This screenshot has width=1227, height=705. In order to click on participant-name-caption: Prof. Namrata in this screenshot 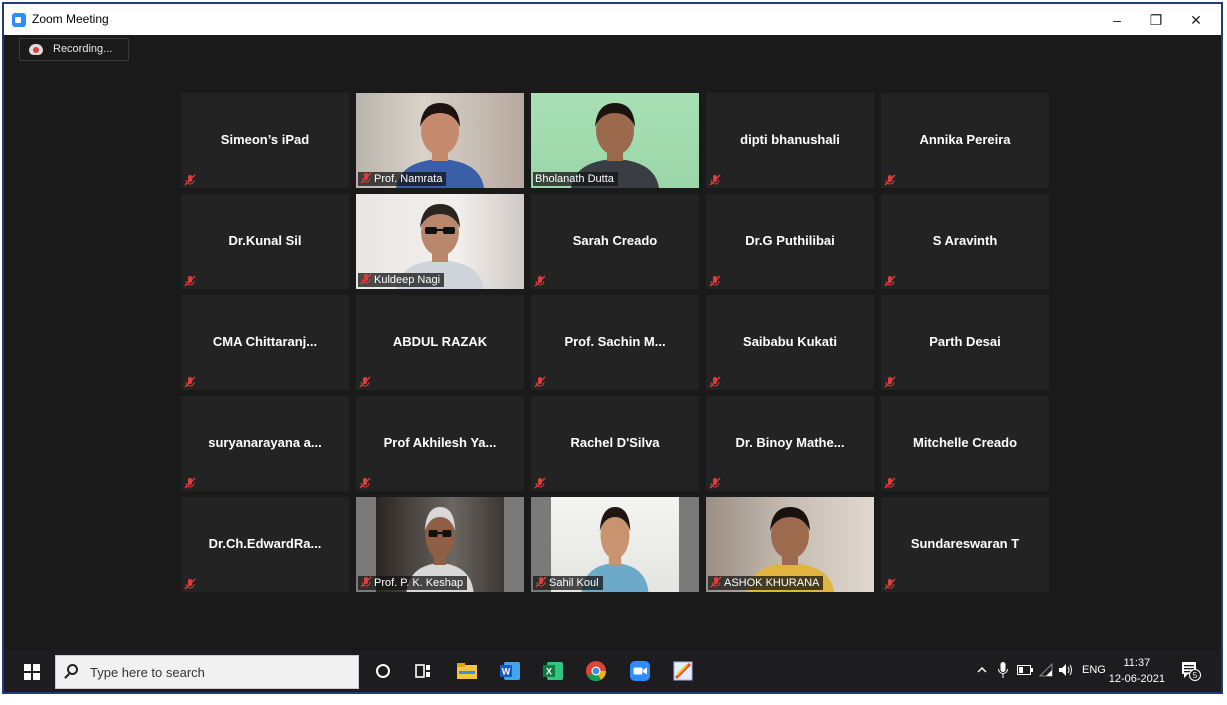, I will do `click(402, 179)`.